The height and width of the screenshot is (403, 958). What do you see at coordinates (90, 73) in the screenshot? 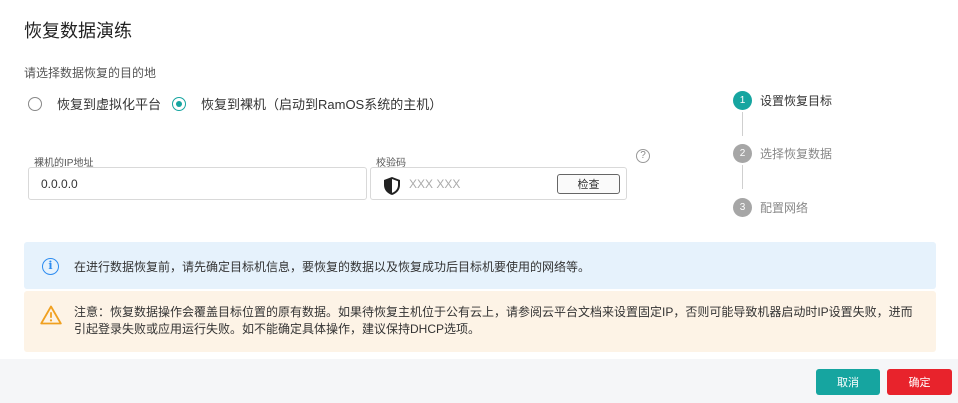
I see `destination-label: 请选择数据恢复的目的地` at bounding box center [90, 73].